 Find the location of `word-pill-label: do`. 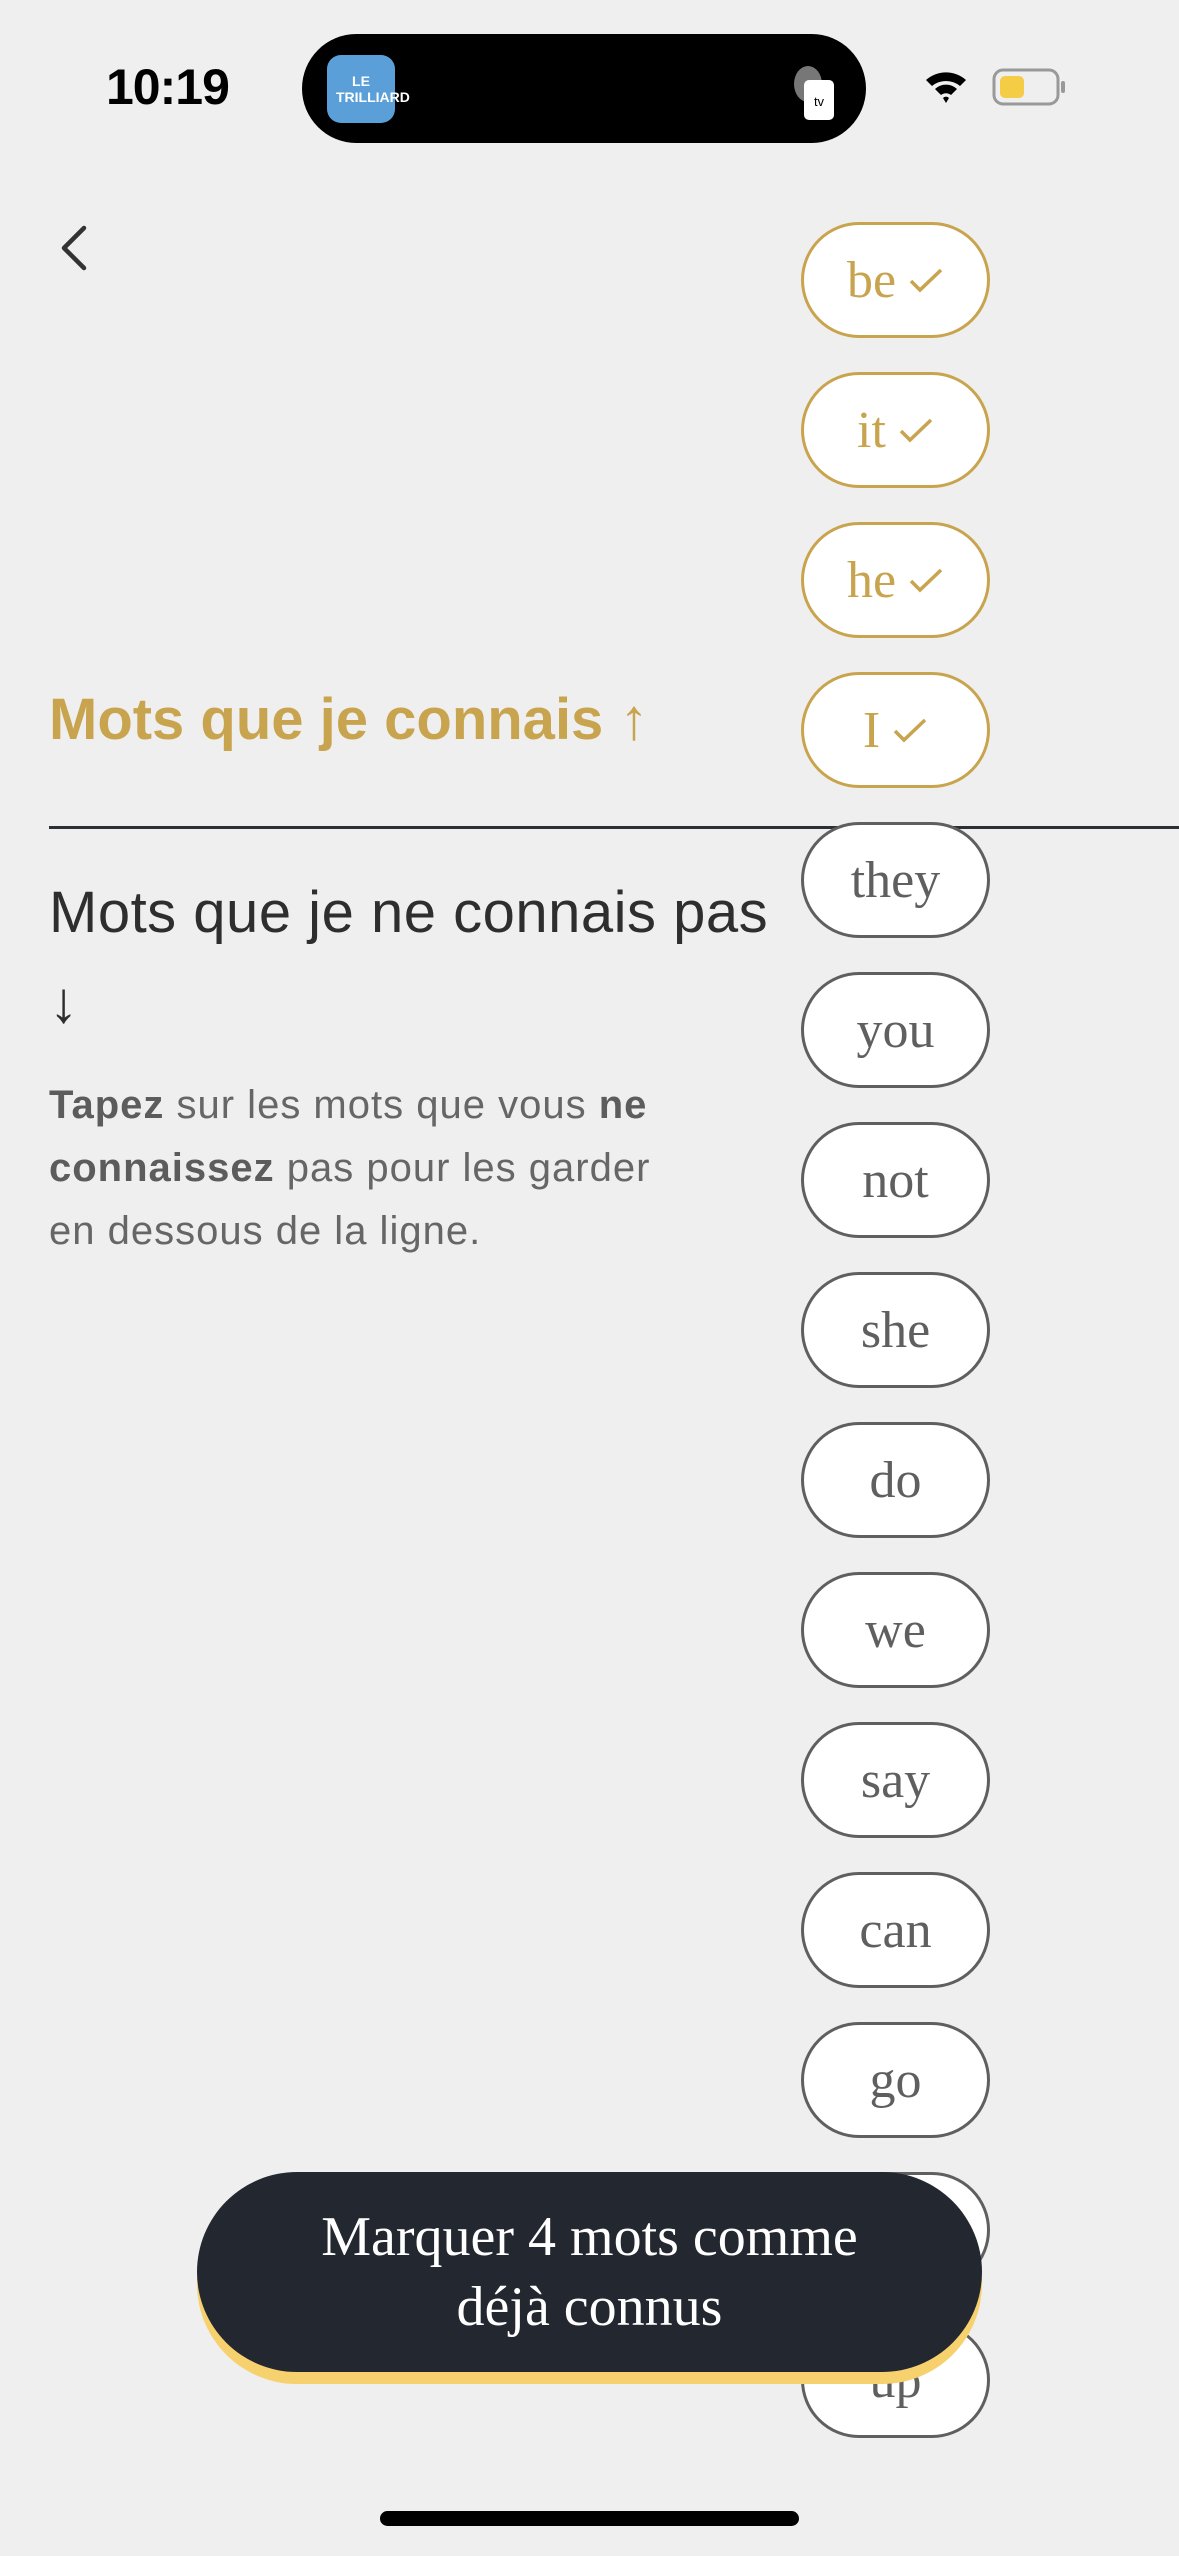

word-pill-label: do is located at coordinates (895, 1480).